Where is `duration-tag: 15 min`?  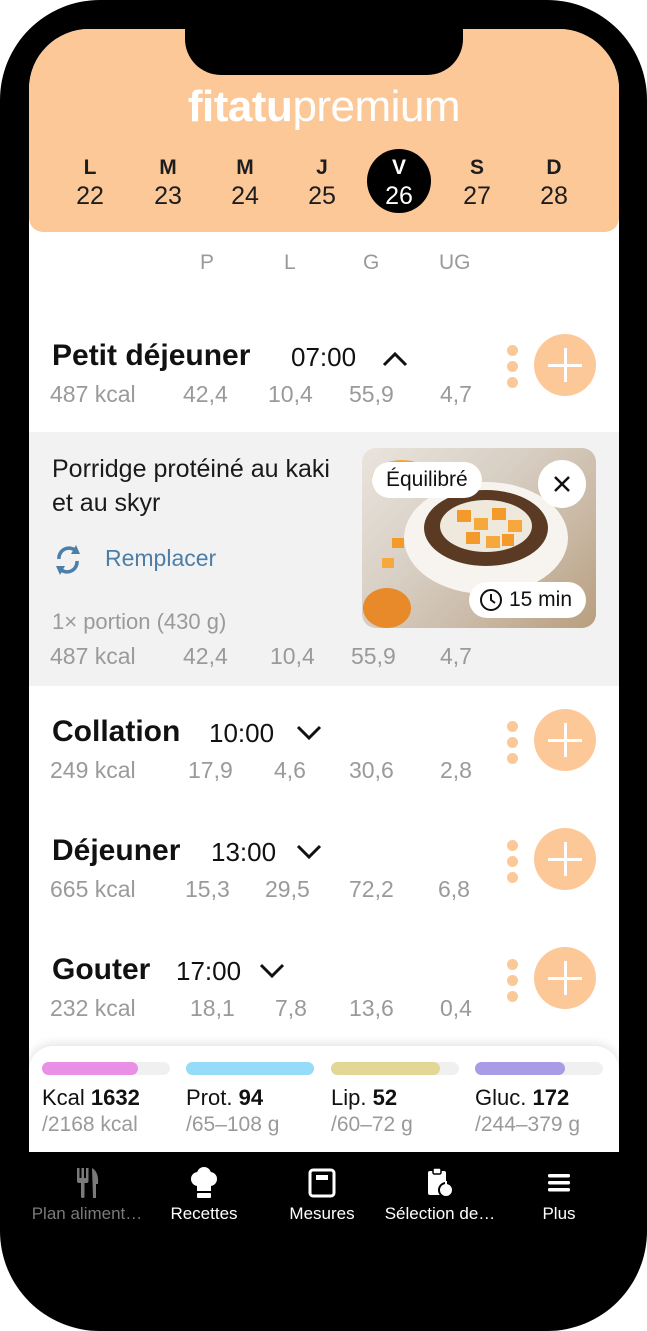
duration-tag: 15 min is located at coordinates (527, 600).